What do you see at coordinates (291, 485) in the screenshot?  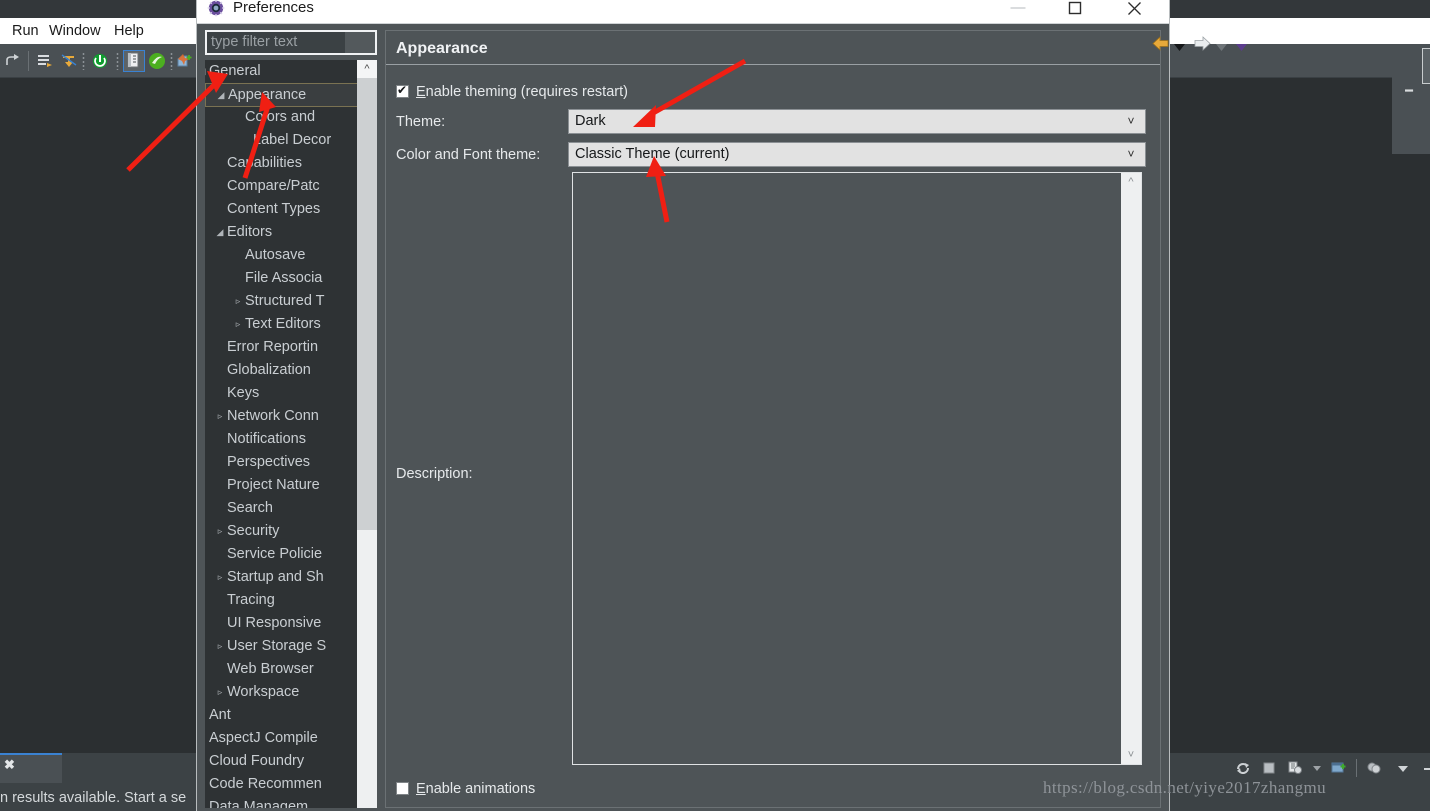 I see `tree-item-project-nature: Project Nature` at bounding box center [291, 485].